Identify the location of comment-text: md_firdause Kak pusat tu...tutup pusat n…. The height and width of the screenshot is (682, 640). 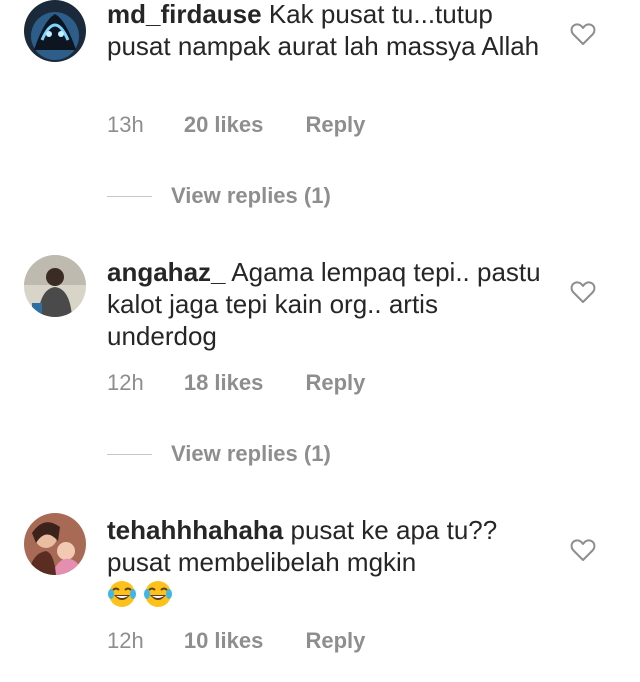
(327, 31).